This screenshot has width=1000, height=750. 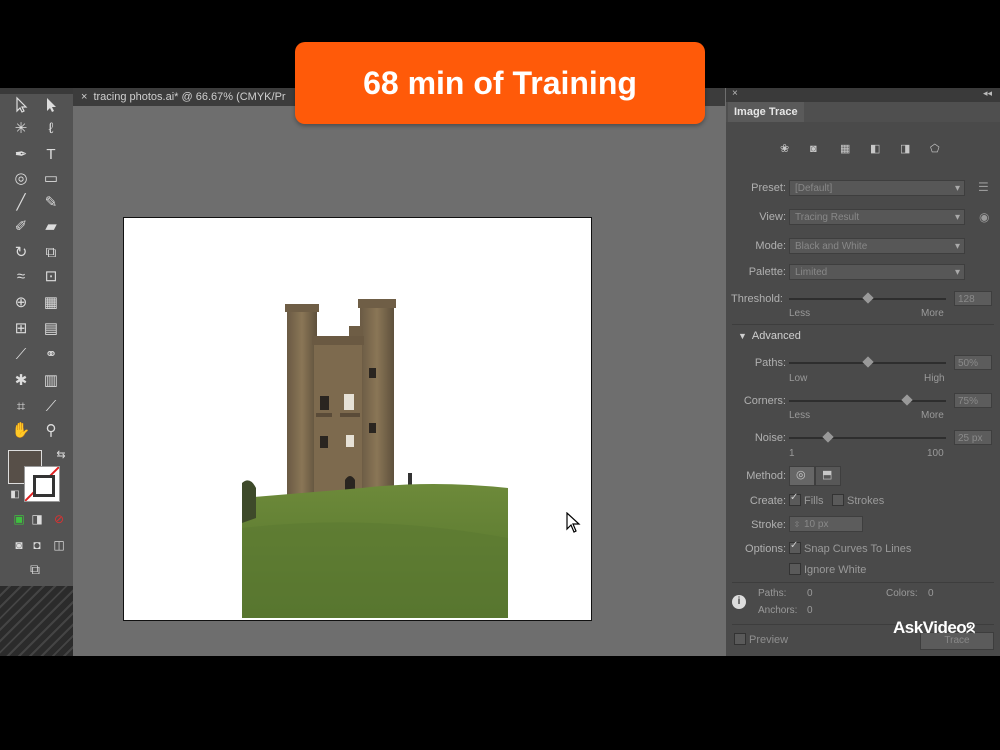 I want to click on artboard-tool-icon: ⌗, so click(x=21, y=407).